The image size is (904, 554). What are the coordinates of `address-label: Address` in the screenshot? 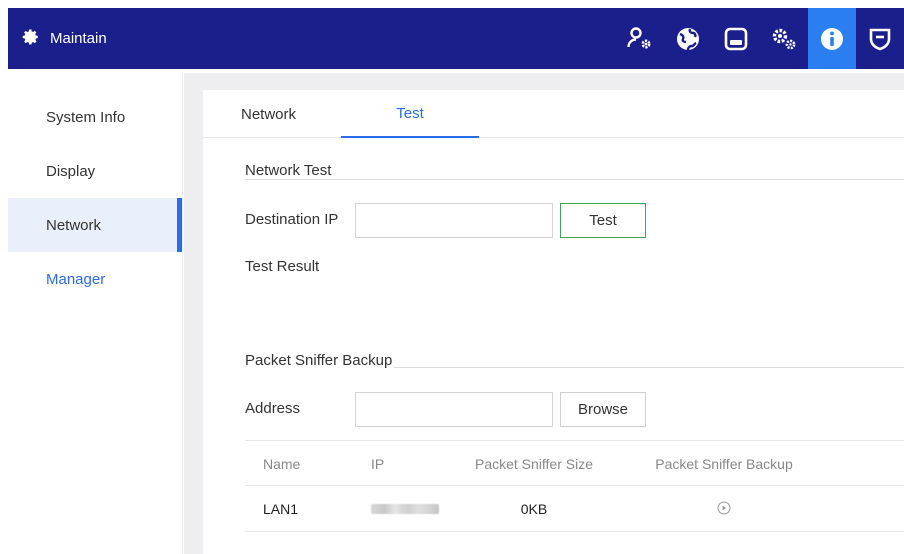 It's located at (273, 408).